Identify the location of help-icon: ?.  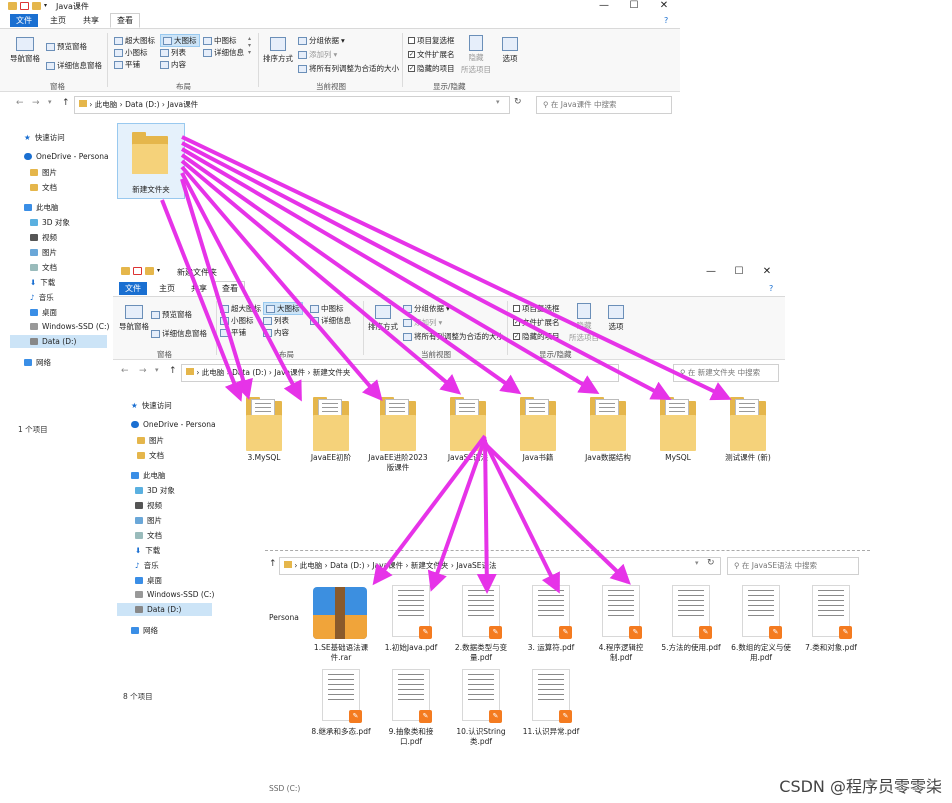
(666, 20).